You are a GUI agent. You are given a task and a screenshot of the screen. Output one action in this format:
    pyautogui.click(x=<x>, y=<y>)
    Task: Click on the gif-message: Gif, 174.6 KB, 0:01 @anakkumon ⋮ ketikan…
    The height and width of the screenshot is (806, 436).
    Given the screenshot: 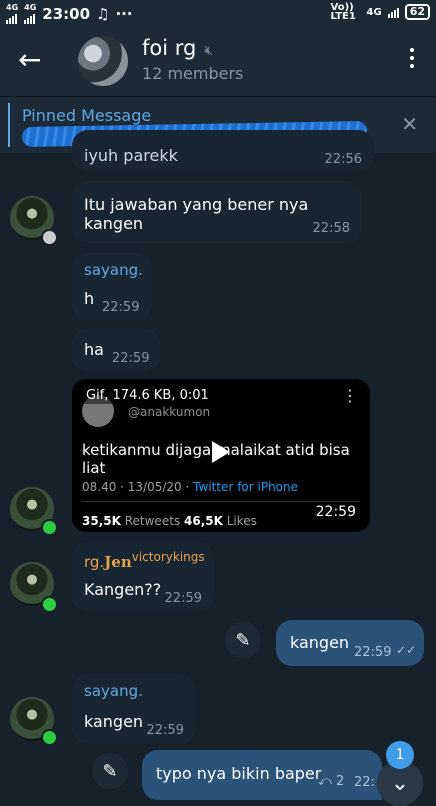 What is the action you would take?
    pyautogui.click(x=221, y=455)
    